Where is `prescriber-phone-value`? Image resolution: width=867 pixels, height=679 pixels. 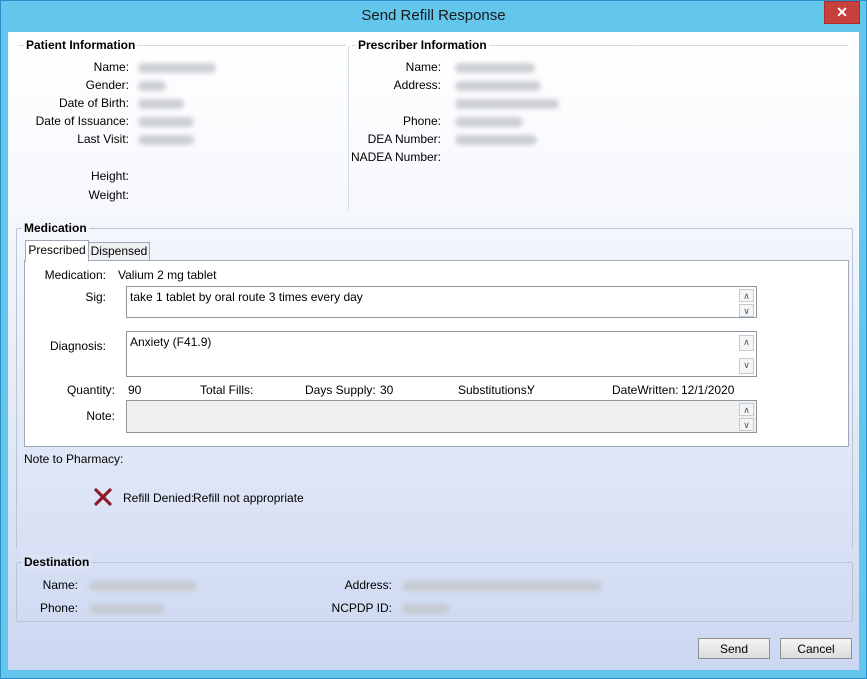 prescriber-phone-value is located at coordinates (489, 122).